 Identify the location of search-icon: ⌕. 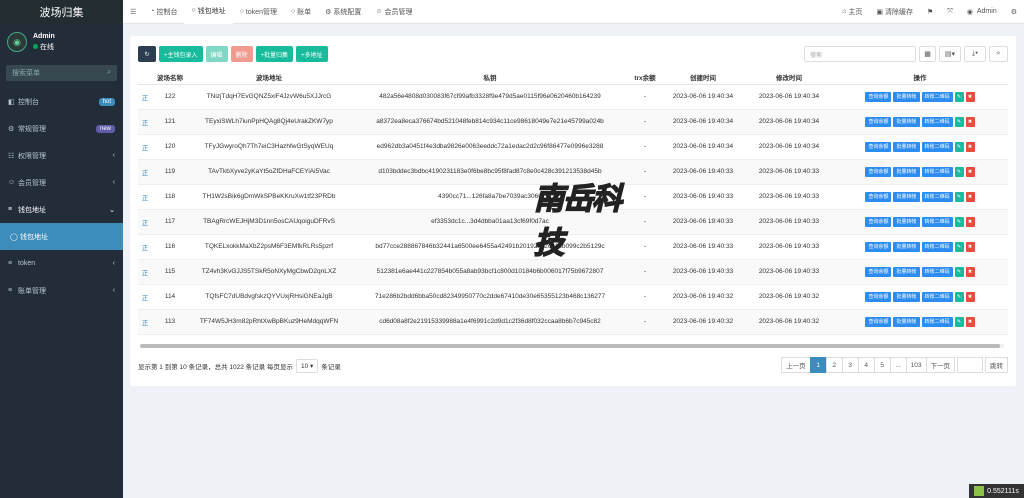
(998, 54).